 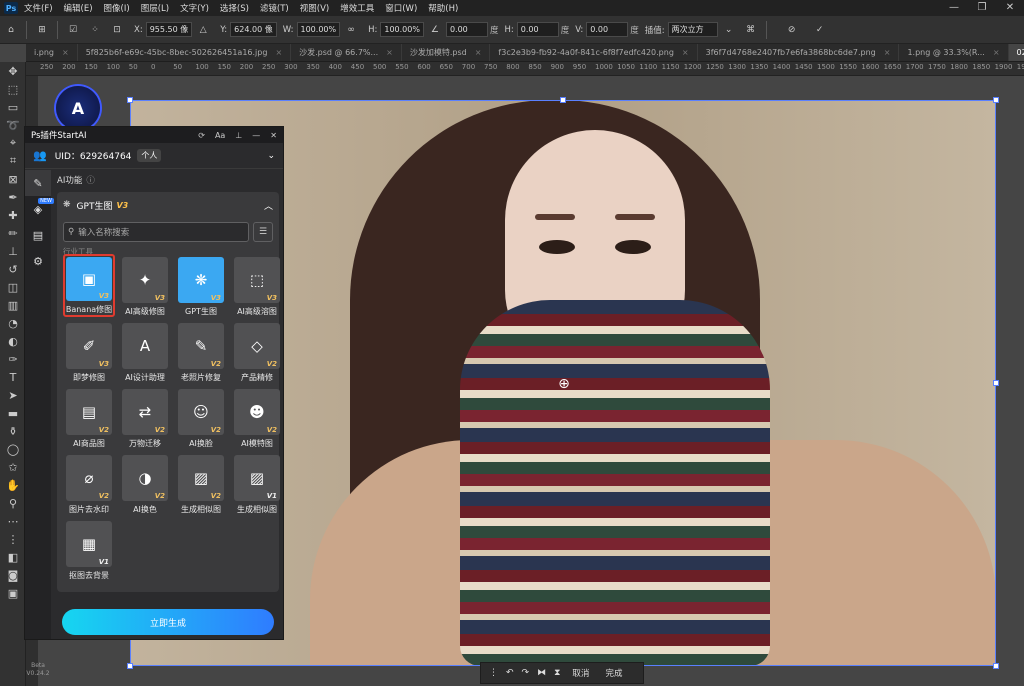 What do you see at coordinates (38, 261) in the screenshot?
I see `settings-gear-icon: ⚙` at bounding box center [38, 261].